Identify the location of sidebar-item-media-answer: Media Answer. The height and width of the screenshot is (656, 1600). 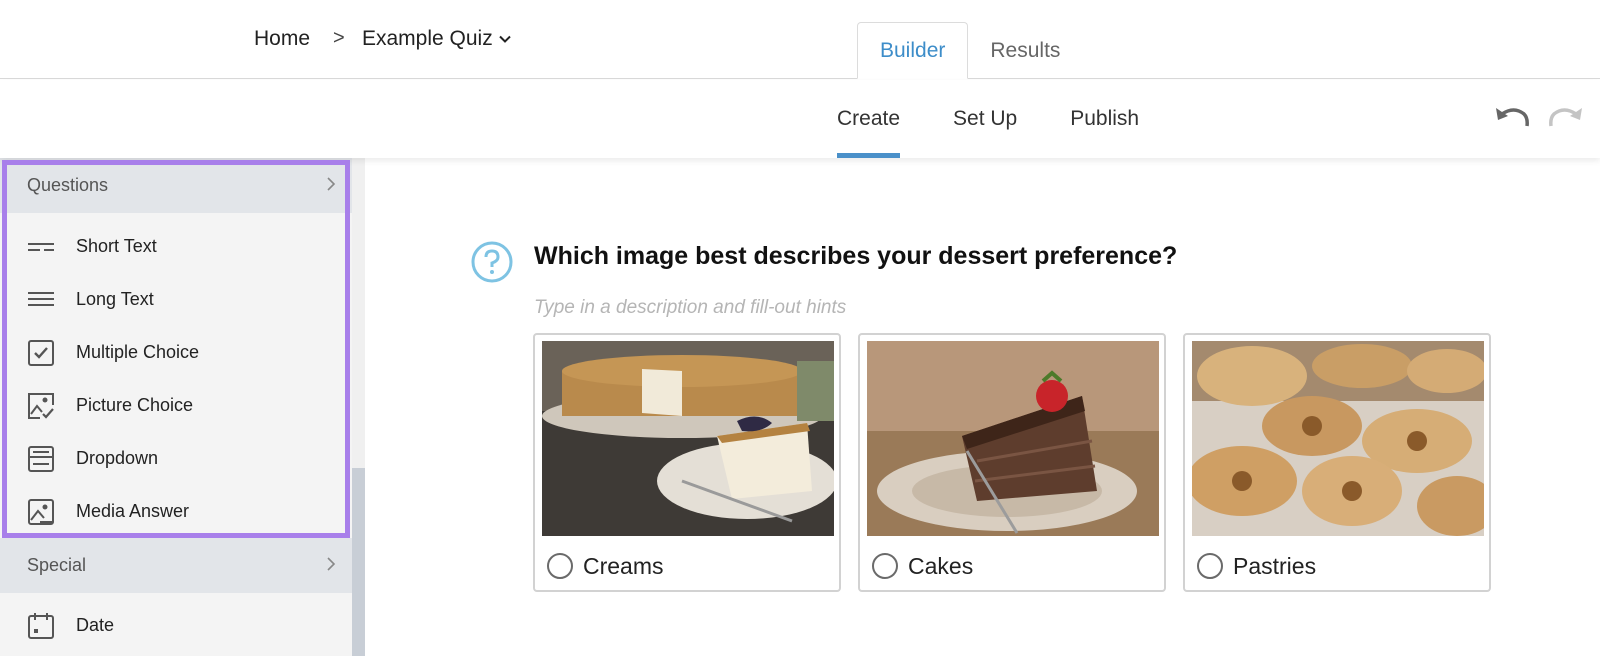
(176, 511).